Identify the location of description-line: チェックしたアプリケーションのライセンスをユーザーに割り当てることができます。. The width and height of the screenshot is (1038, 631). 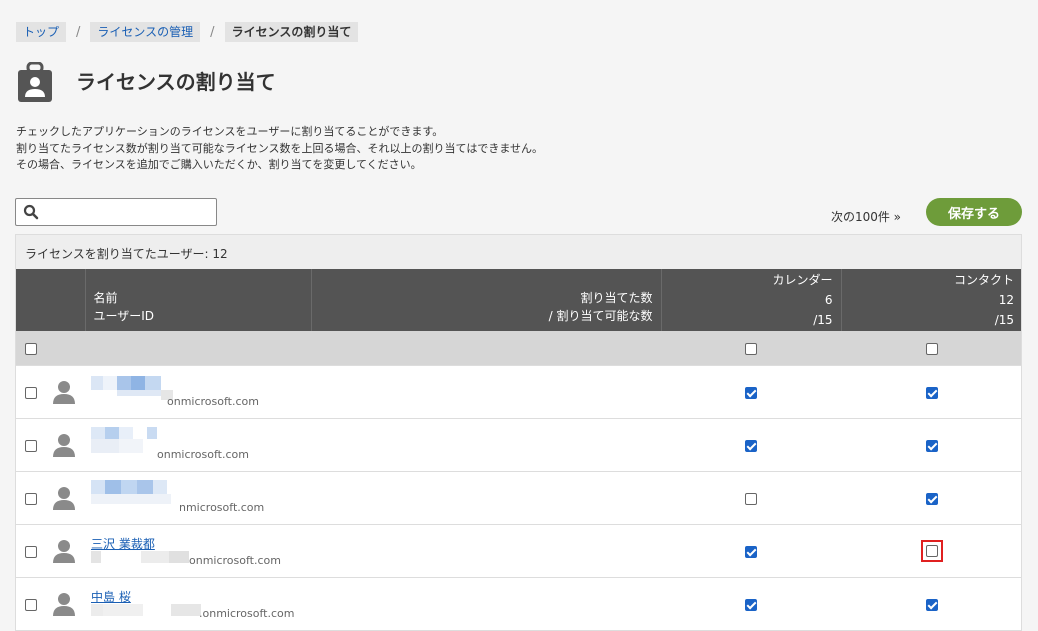
(230, 131).